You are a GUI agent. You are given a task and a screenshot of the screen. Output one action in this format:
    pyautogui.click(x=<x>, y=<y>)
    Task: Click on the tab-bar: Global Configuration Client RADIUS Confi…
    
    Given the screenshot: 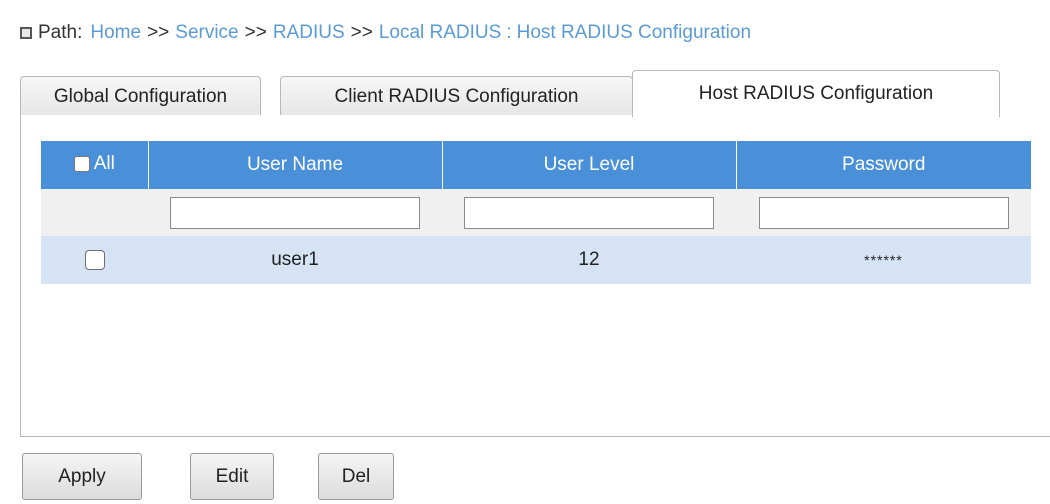 What is the action you would take?
    pyautogui.click(x=535, y=93)
    